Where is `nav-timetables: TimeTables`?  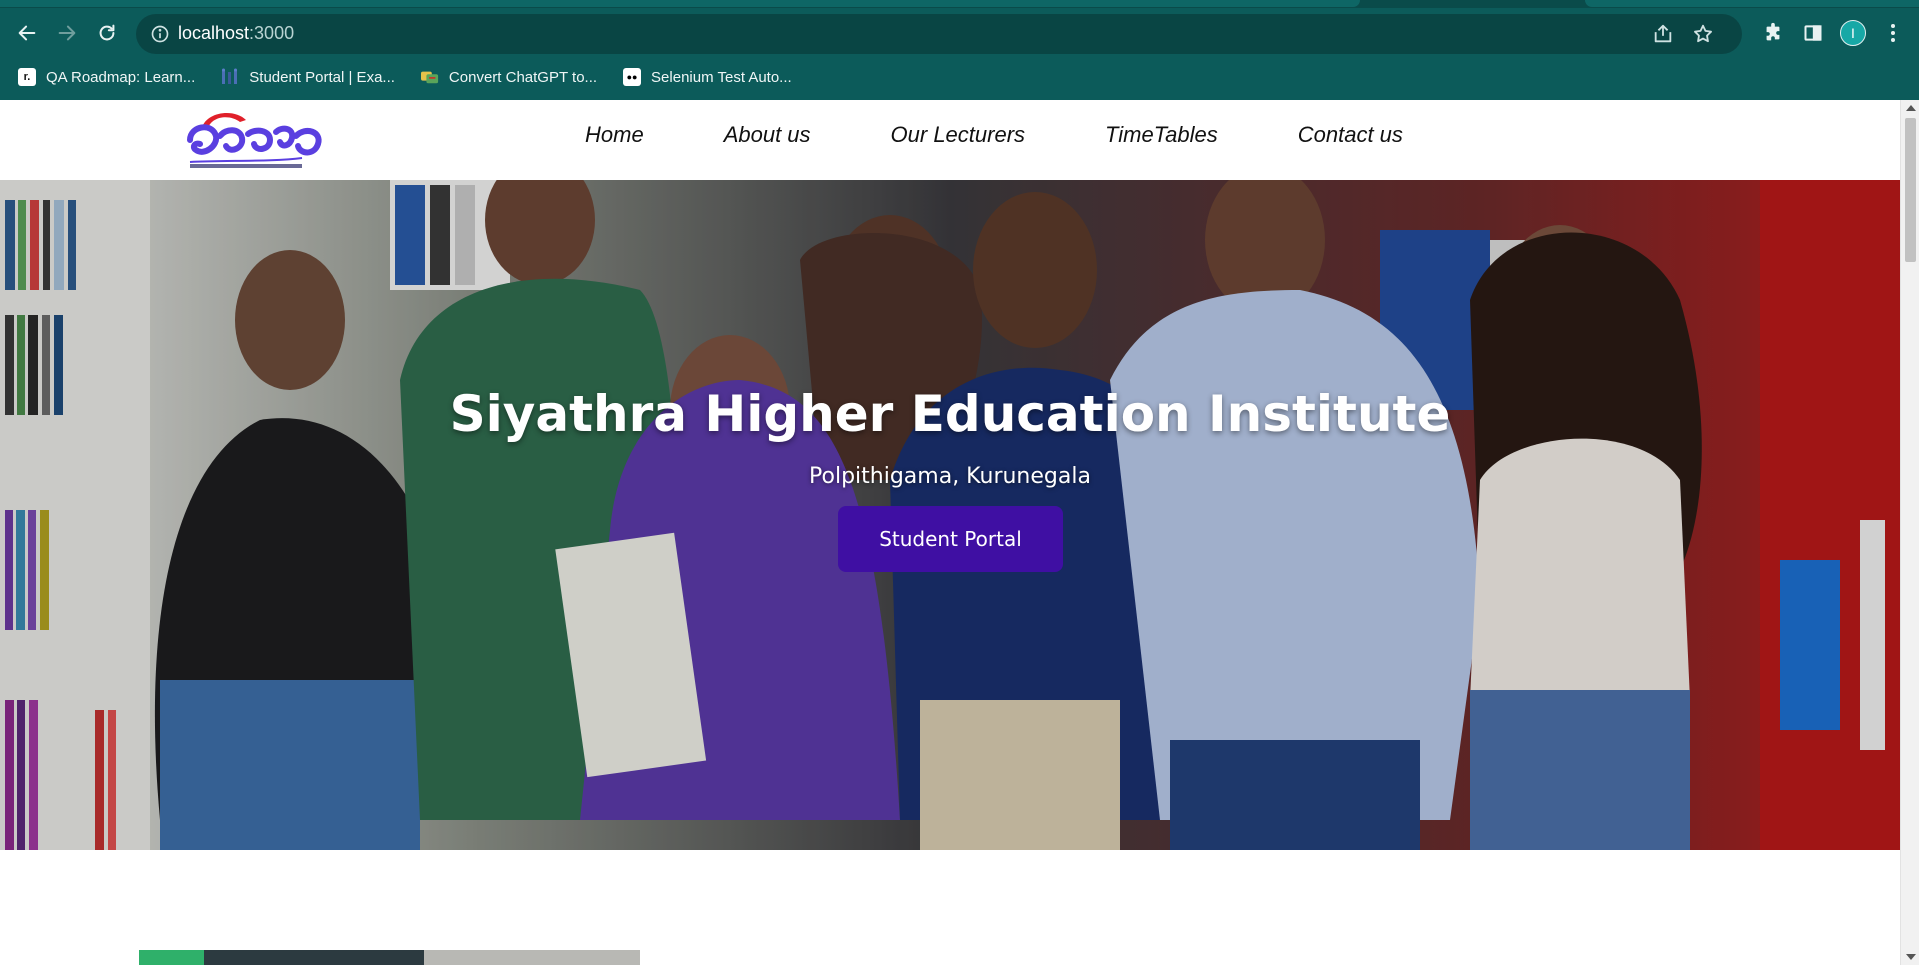
nav-timetables: TimeTables is located at coordinates (1161, 135).